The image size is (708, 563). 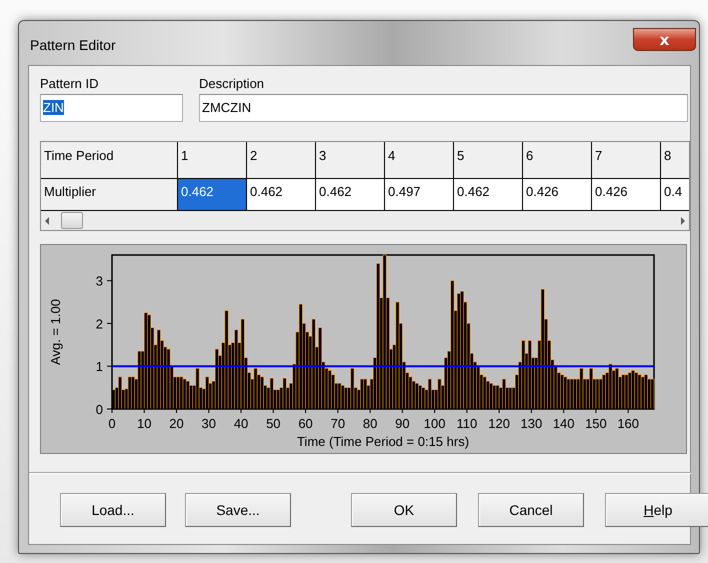 I want to click on axis-tick-label: 80, so click(x=370, y=423).